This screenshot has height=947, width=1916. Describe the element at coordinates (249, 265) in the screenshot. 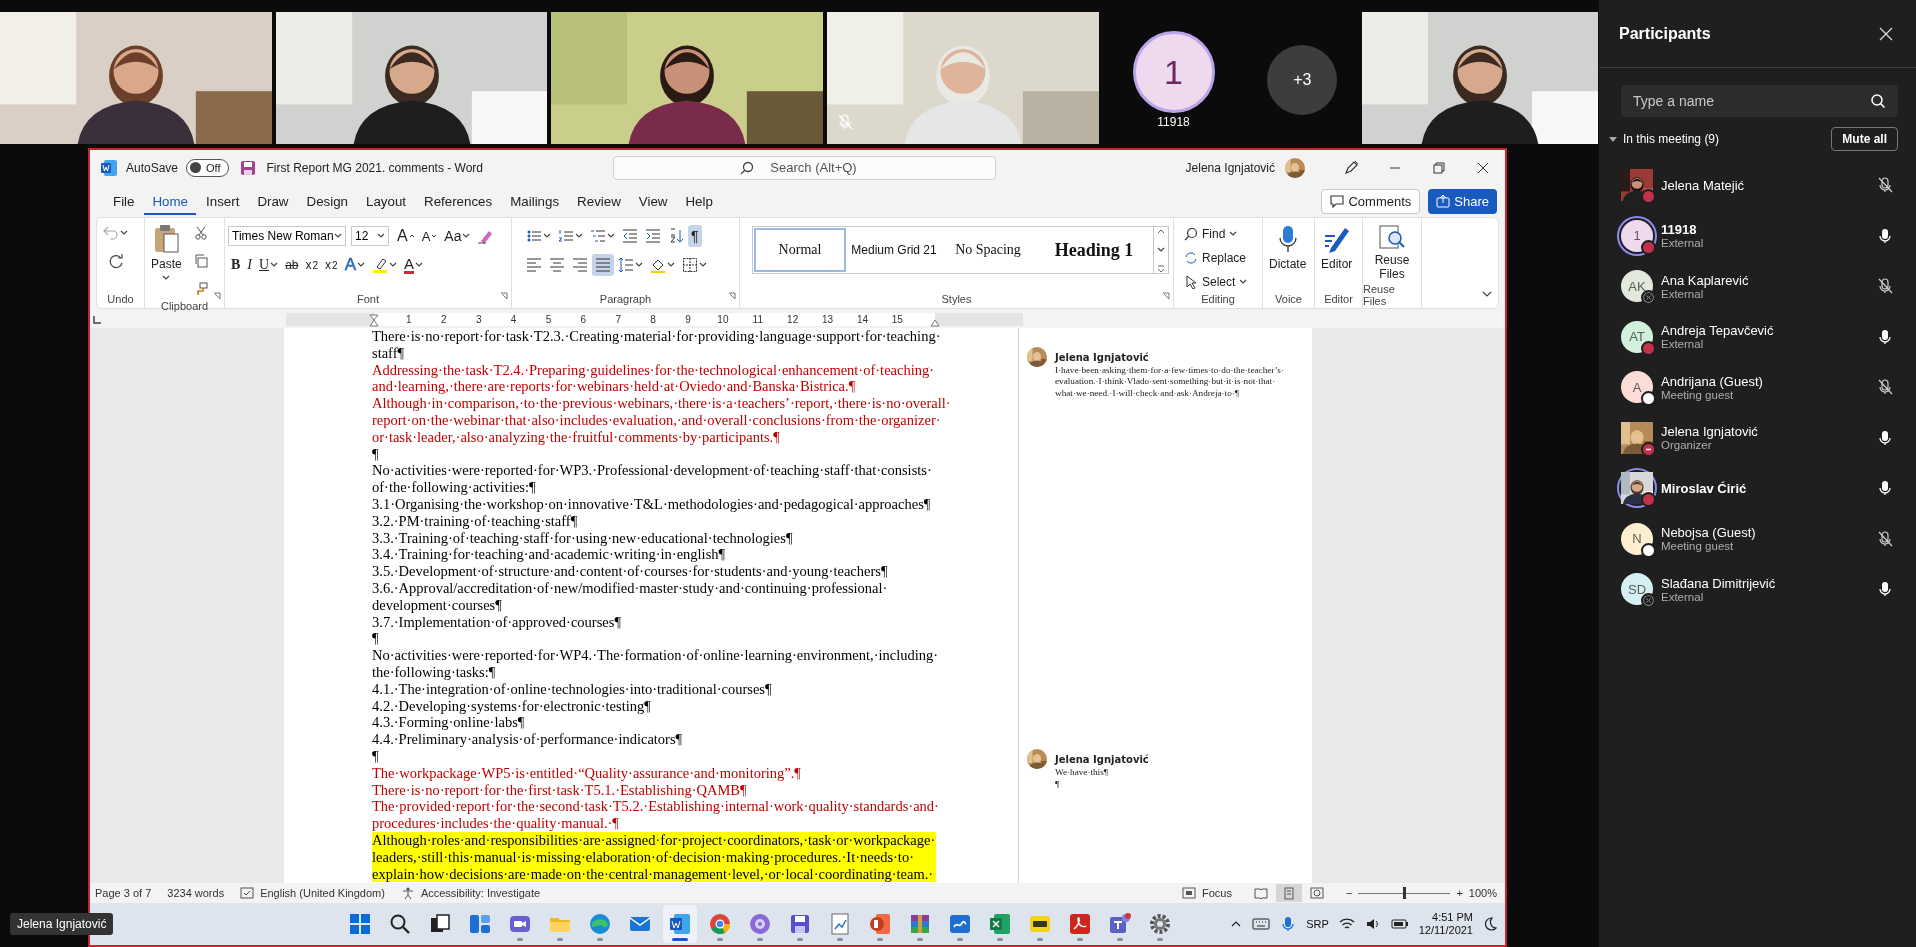

I see `italic-button: I` at that location.